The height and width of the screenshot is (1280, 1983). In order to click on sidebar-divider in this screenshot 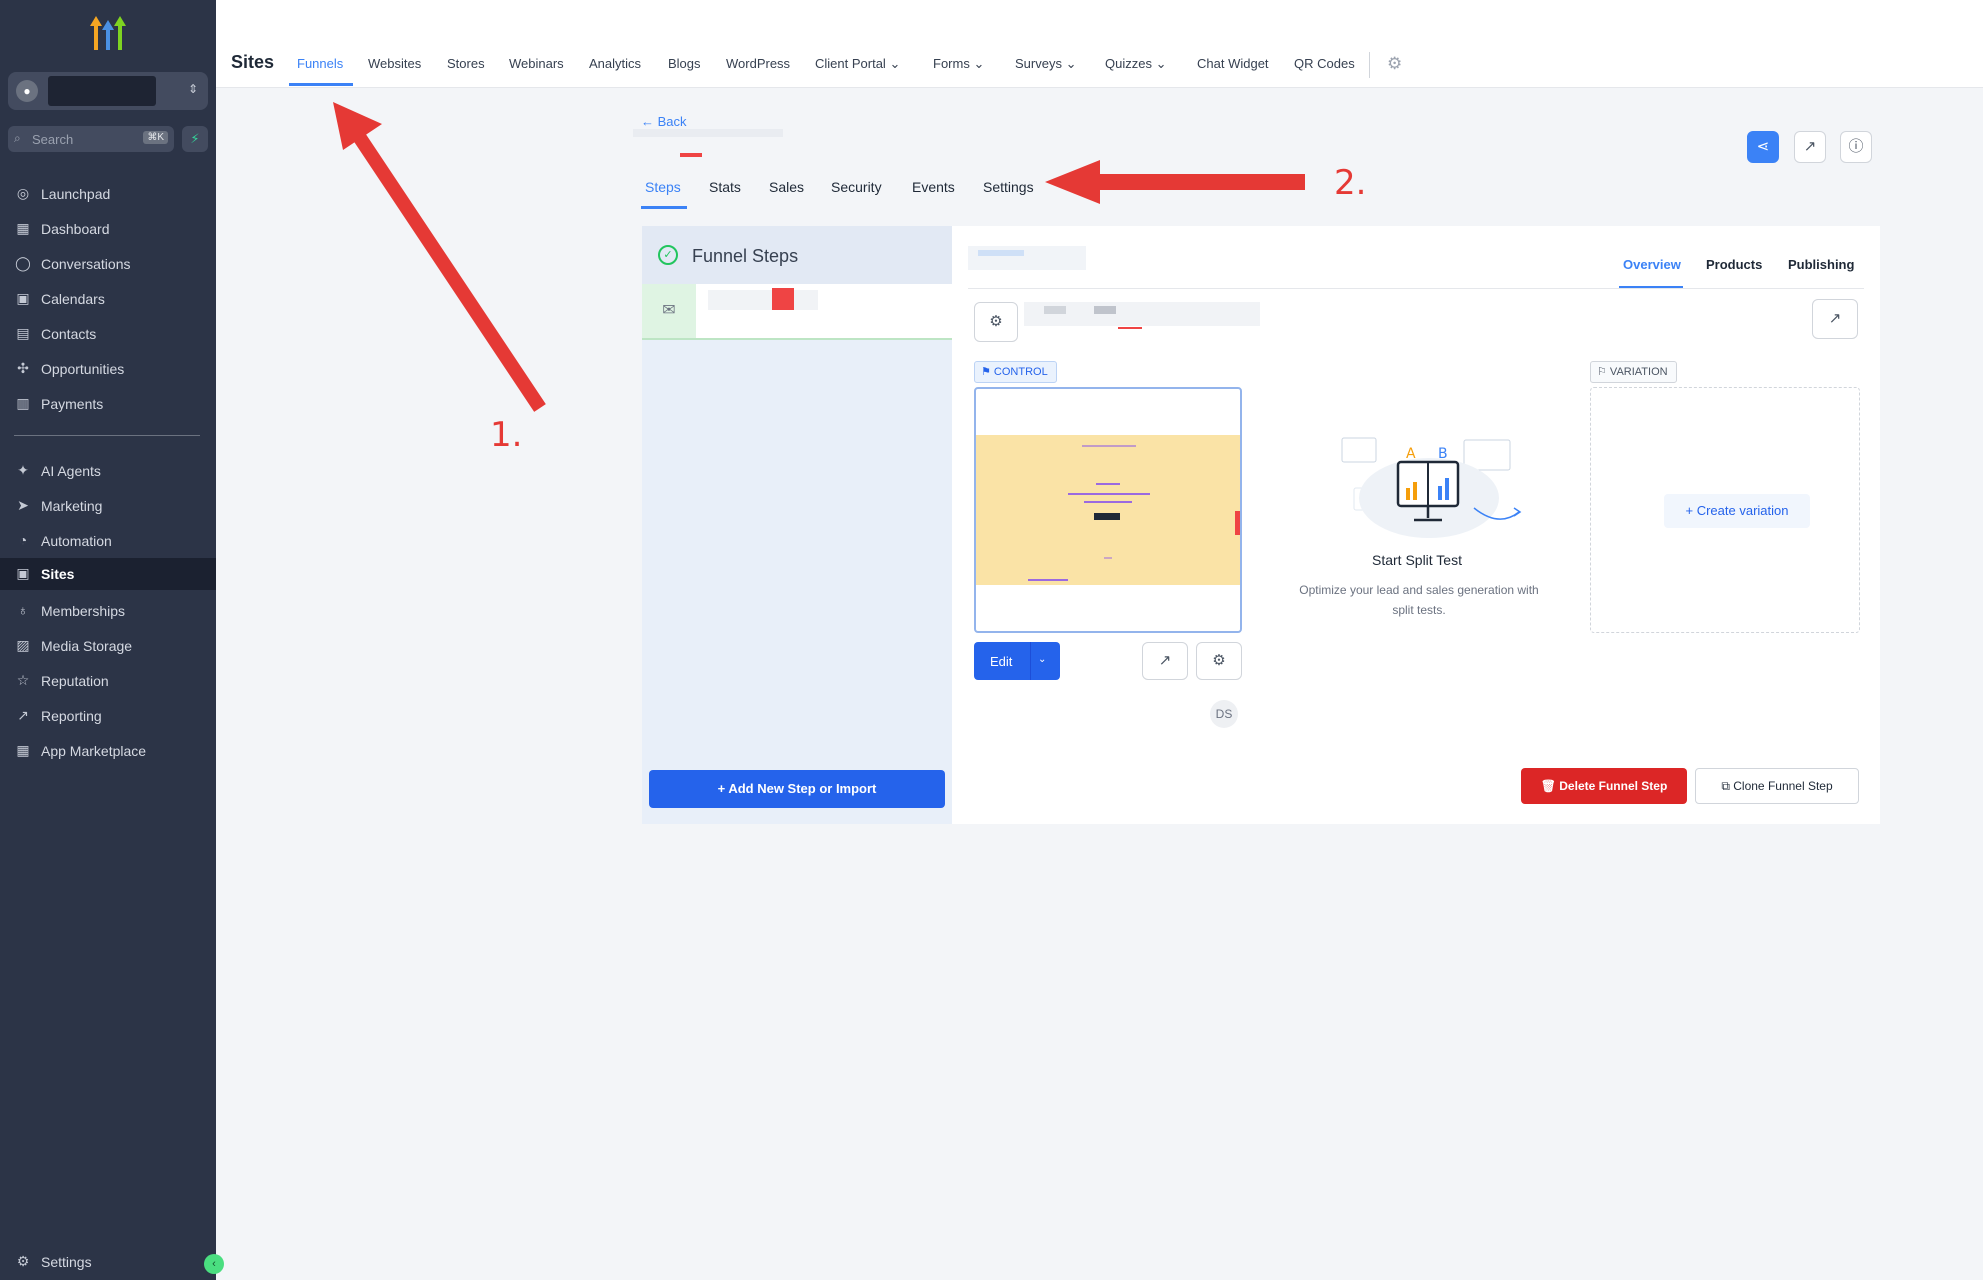, I will do `click(107, 435)`.